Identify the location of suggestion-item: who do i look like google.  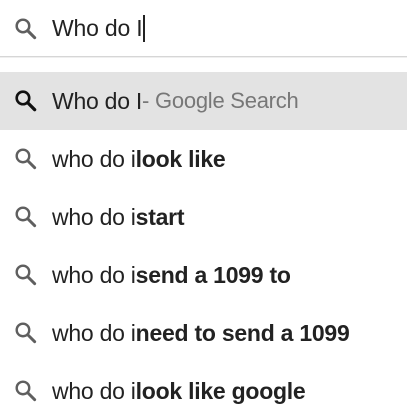
(203, 391).